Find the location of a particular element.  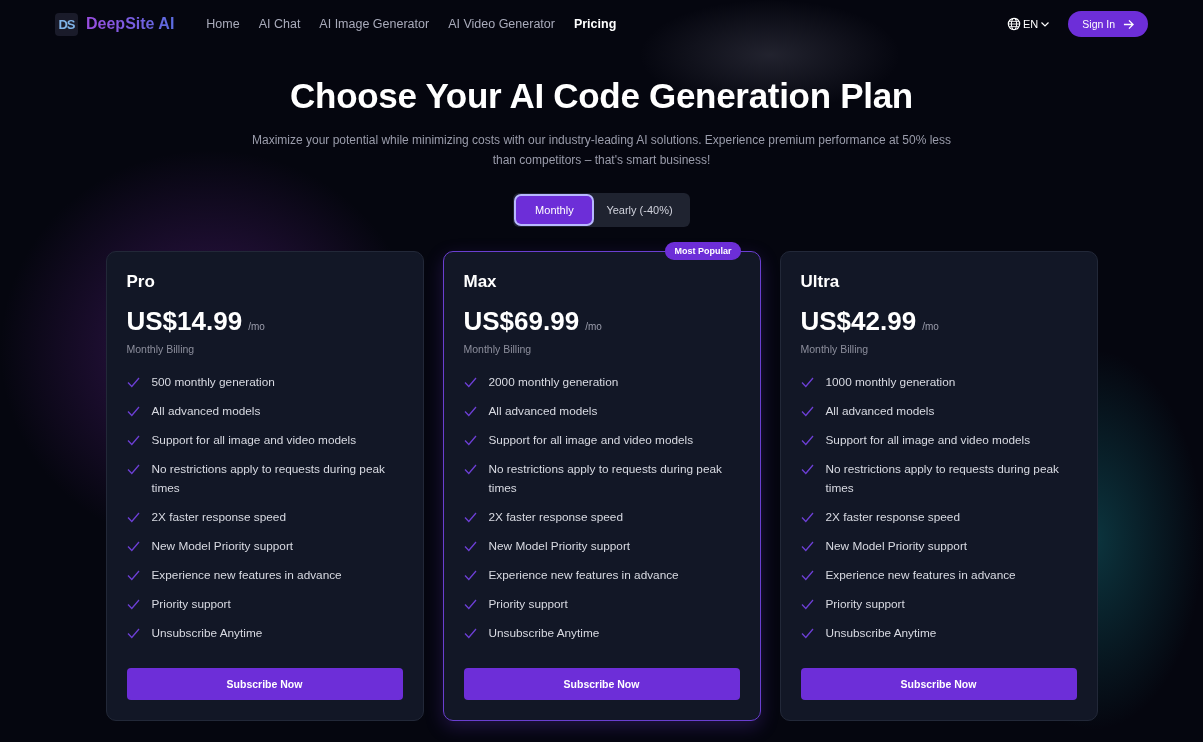

feature-text: 2000 monthly generation is located at coordinates (553, 382).